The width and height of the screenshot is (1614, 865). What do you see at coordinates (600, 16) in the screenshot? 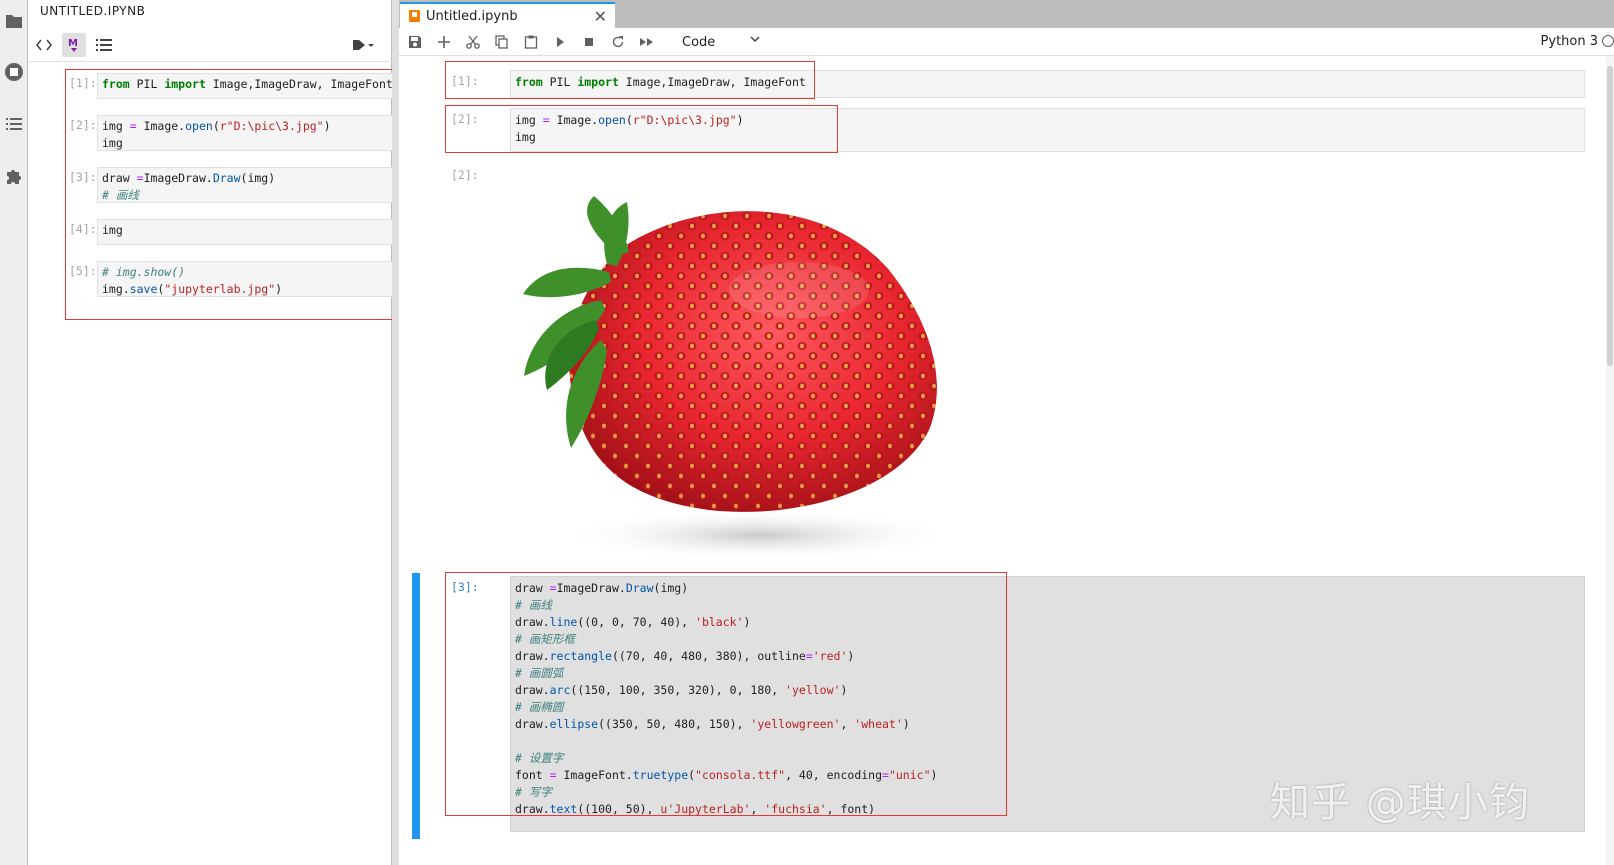
I see `close-icon: ✕` at bounding box center [600, 16].